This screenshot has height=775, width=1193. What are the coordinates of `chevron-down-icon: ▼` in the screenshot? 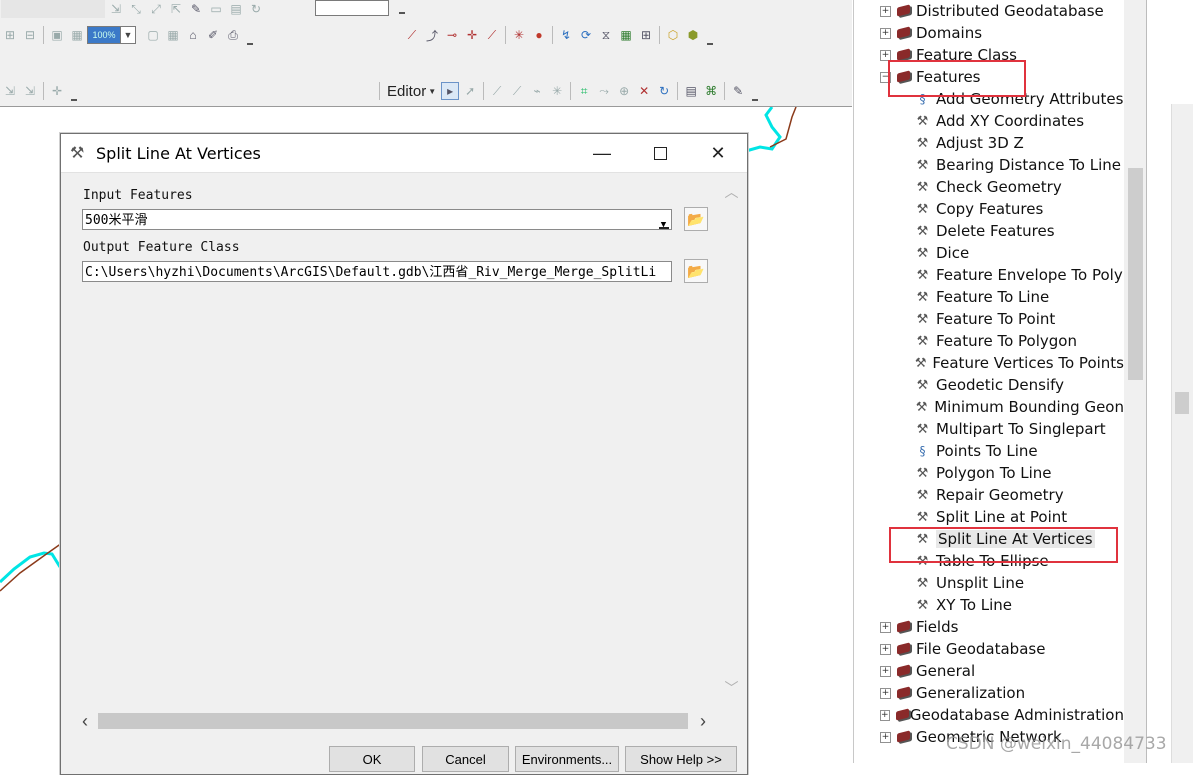 It's located at (663, 222).